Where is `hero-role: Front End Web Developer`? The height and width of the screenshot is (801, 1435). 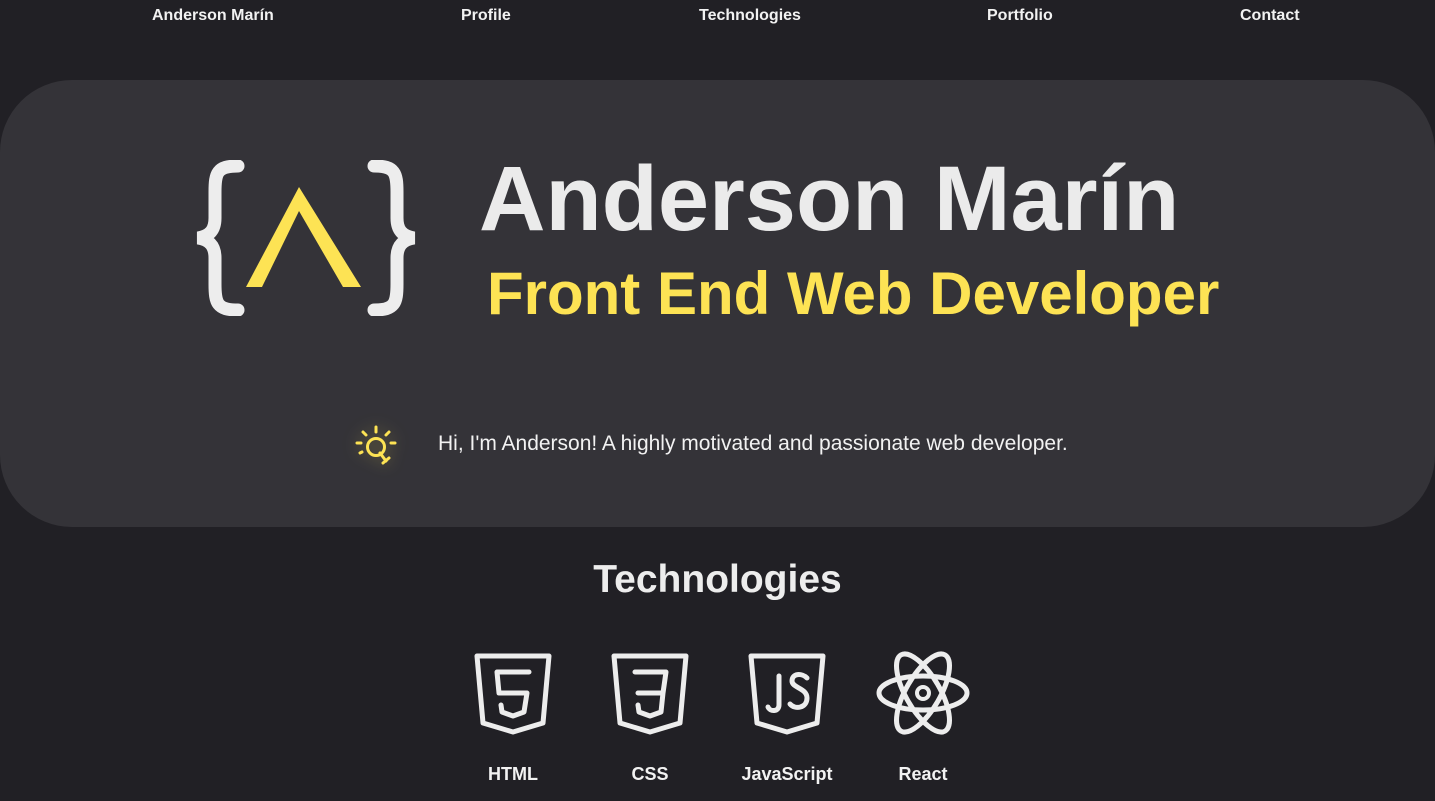
hero-role: Front End Web Developer is located at coordinates (853, 293).